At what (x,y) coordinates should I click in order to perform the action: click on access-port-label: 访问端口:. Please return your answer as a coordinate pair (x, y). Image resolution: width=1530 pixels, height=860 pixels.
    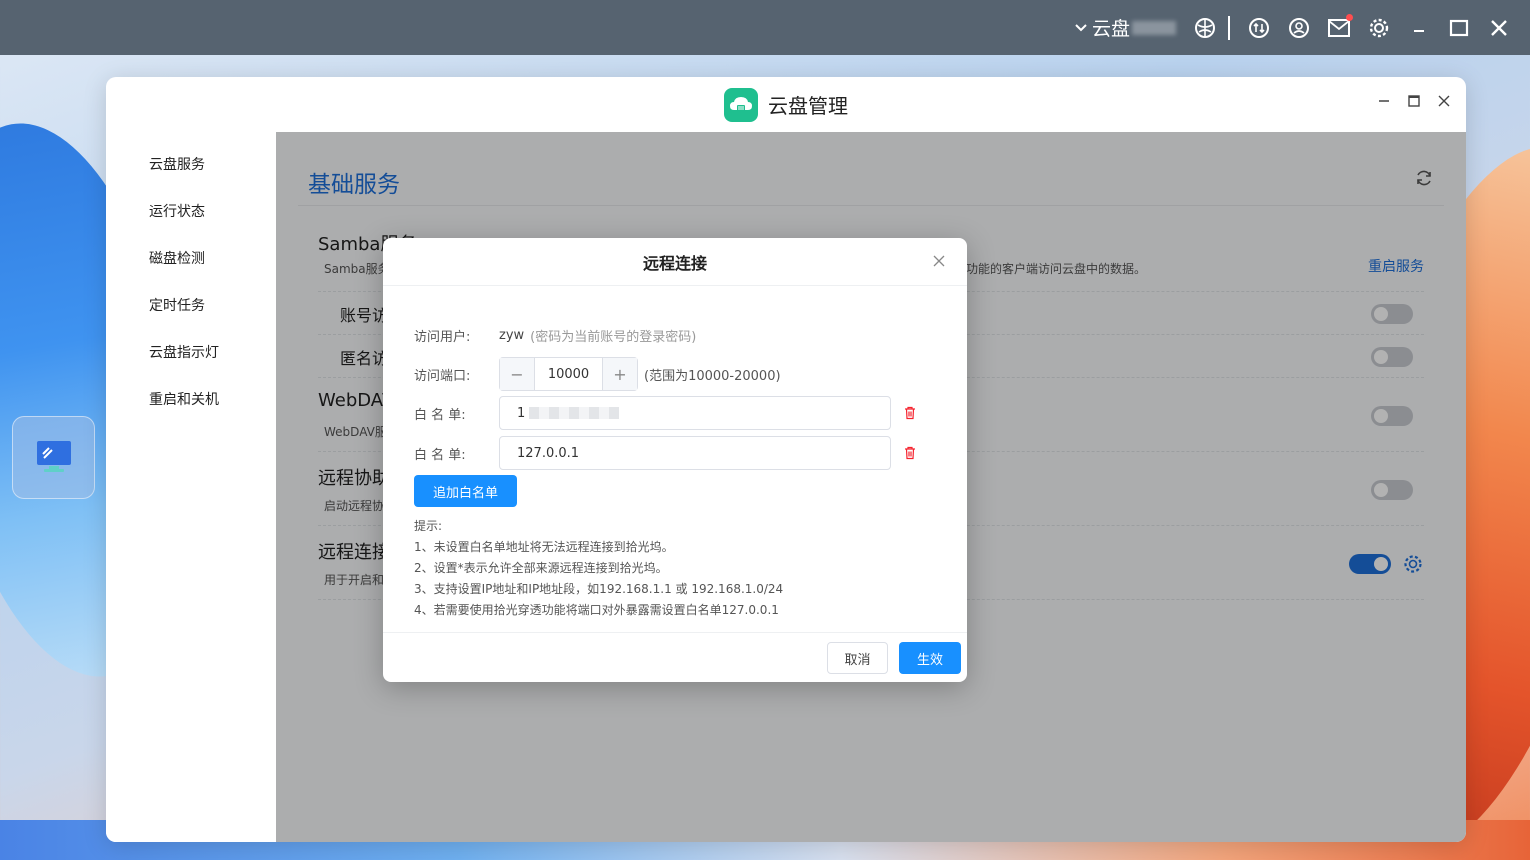
    Looking at the image, I should click on (442, 376).